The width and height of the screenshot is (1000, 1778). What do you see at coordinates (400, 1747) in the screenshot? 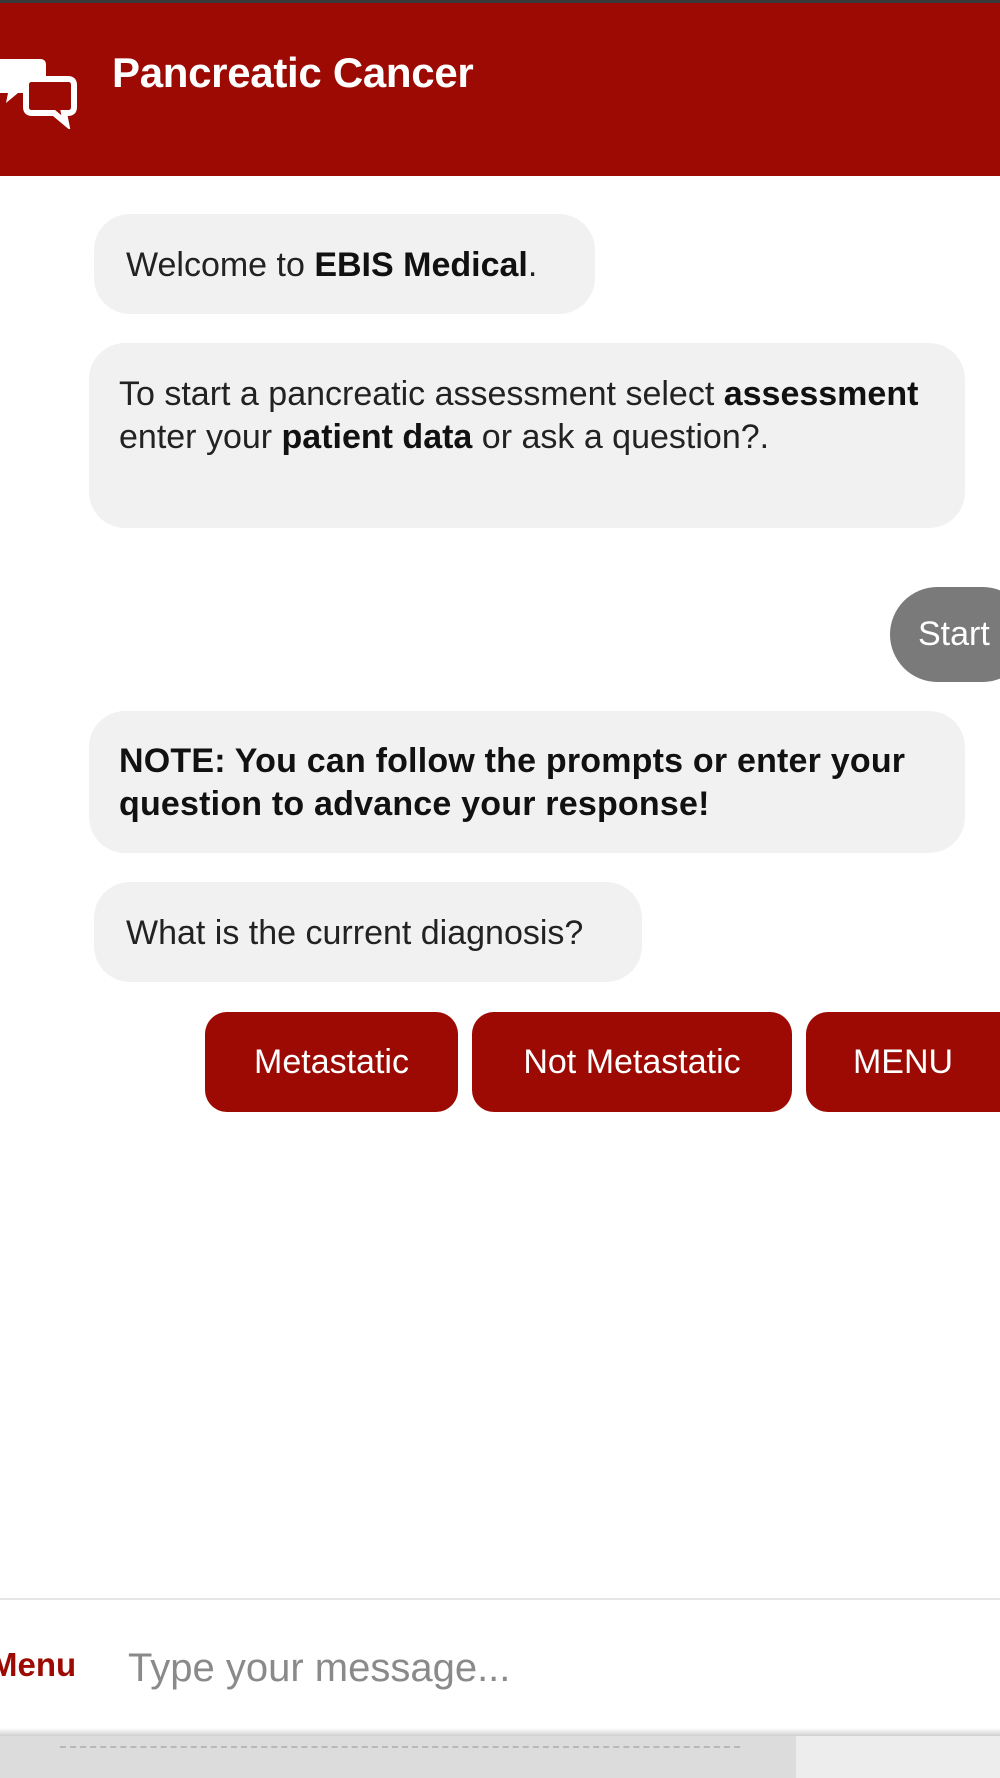
I see `dashed-divider` at bounding box center [400, 1747].